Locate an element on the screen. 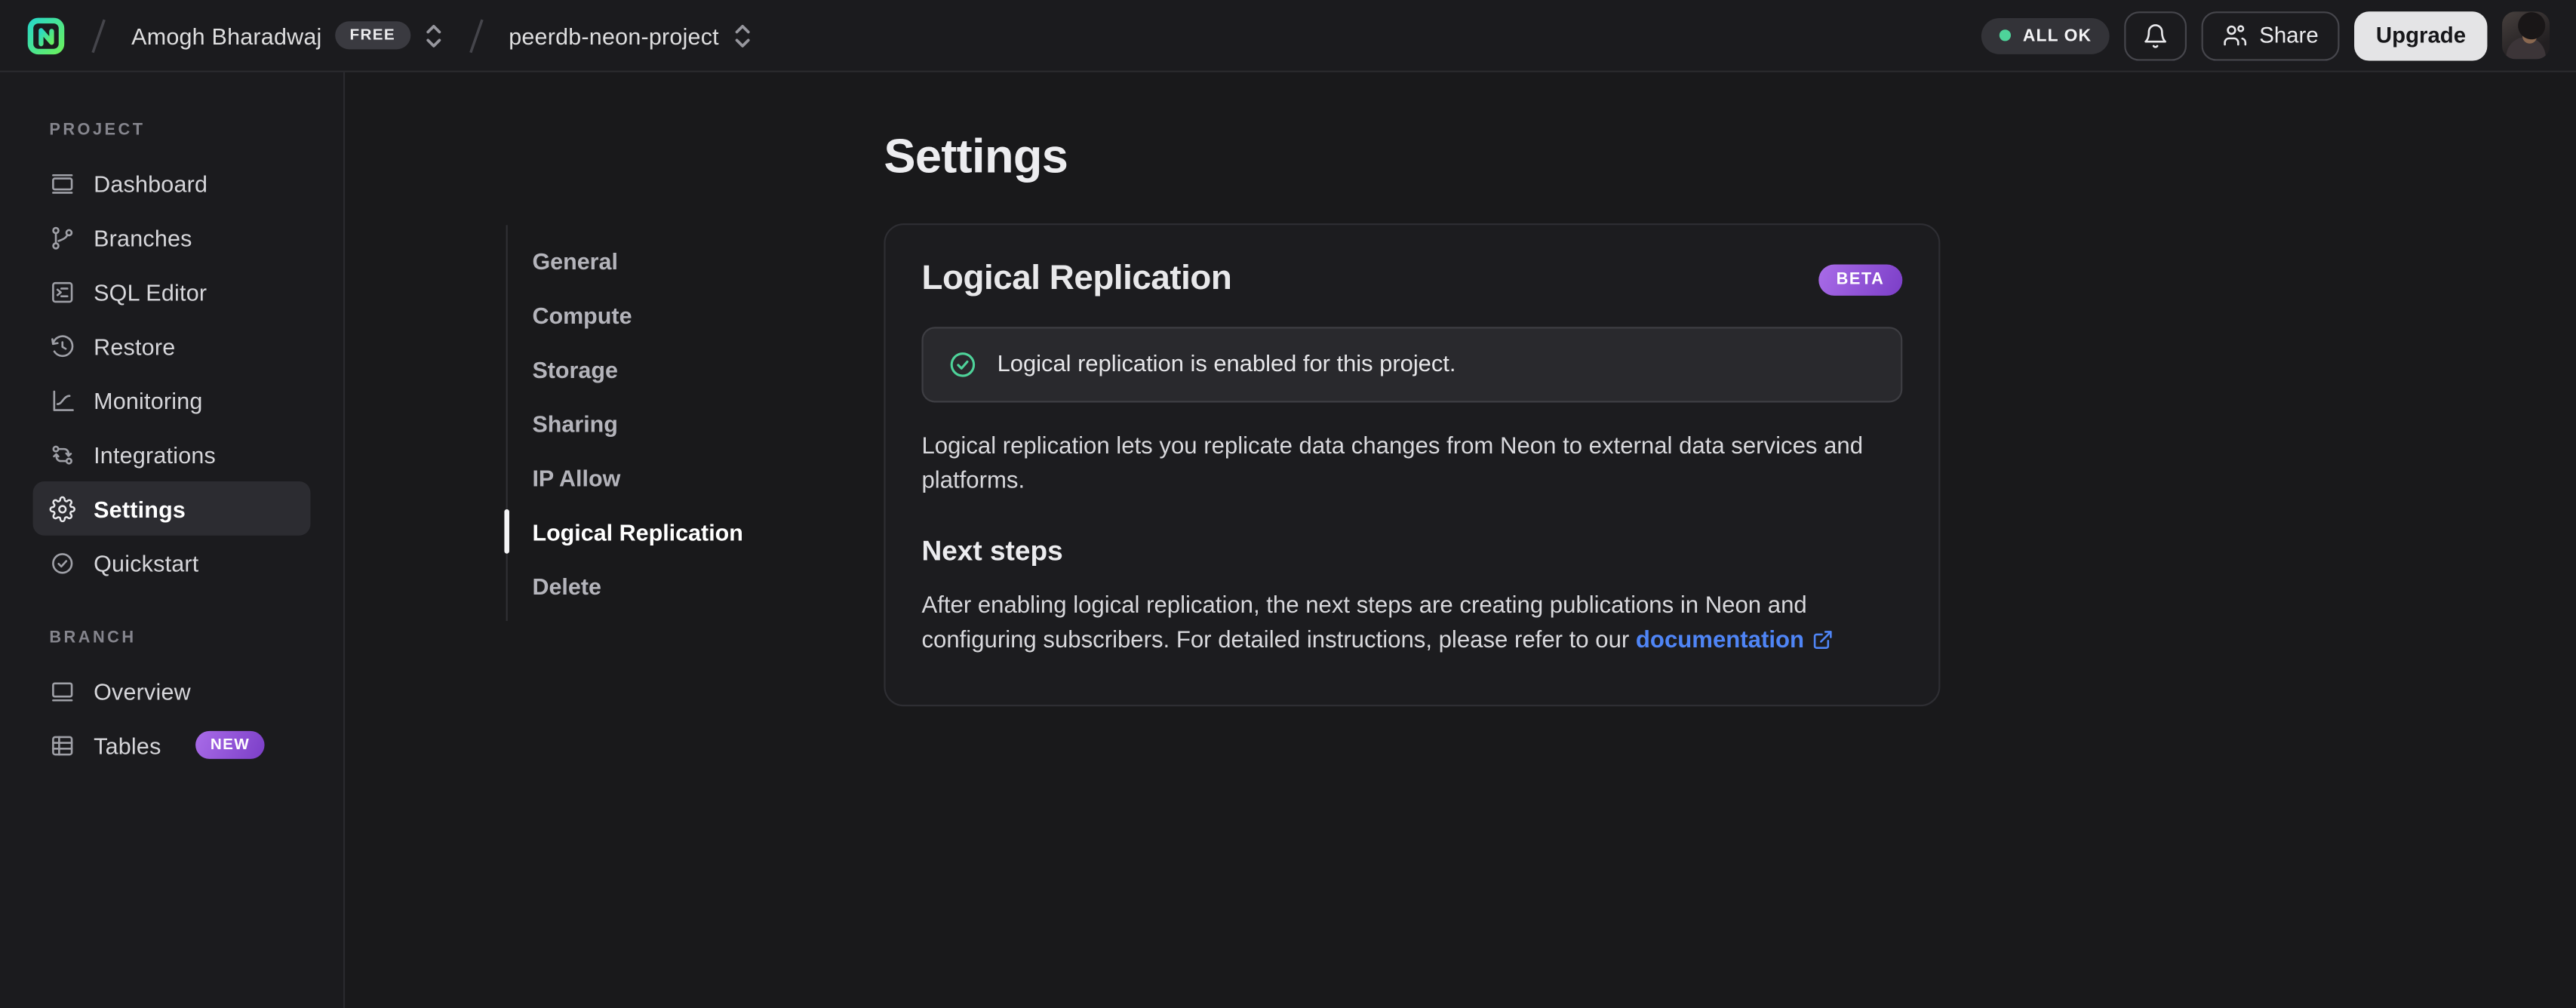 The width and height of the screenshot is (2576, 1008). settings-nav-logical-replication: Logical Replication is located at coordinates (623, 531).